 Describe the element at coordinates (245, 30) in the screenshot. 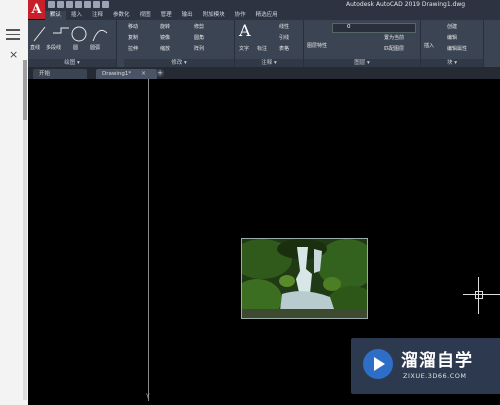

I see `text-tool-icon: A` at that location.